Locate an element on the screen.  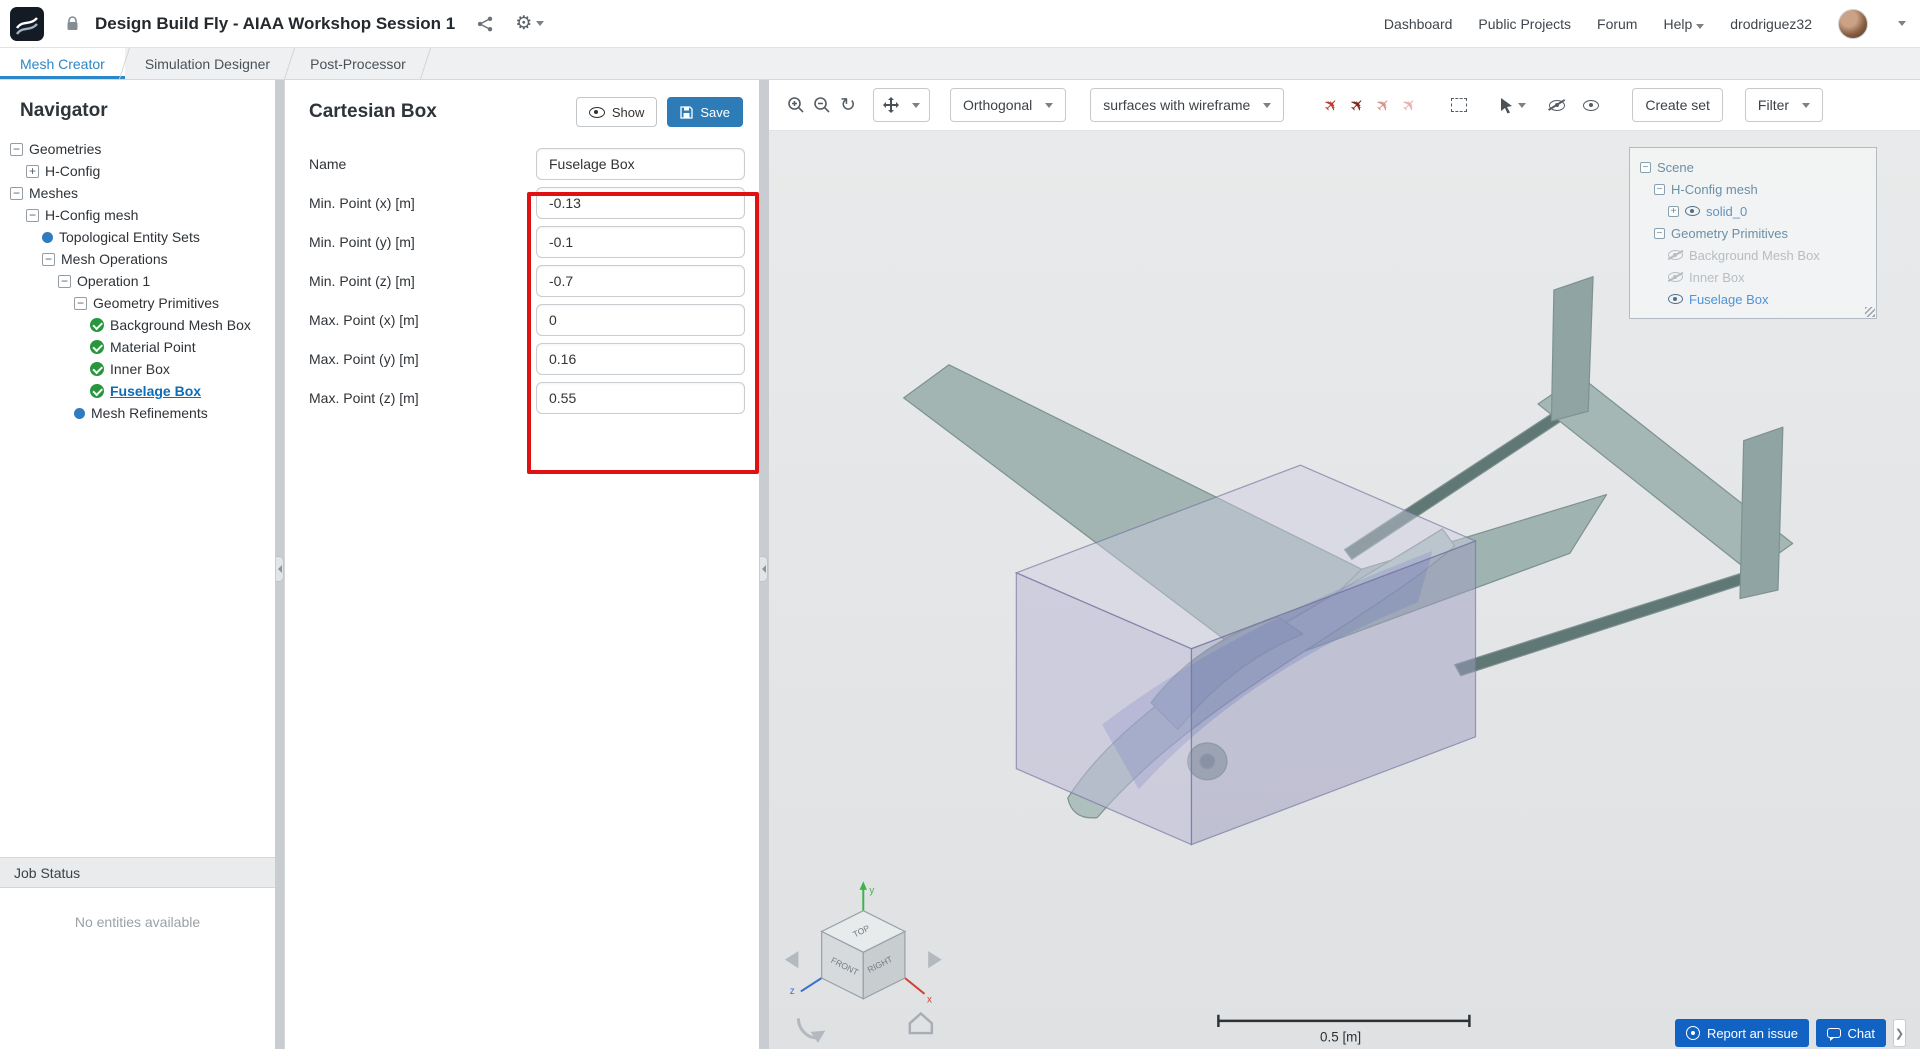
tree-item-geometries: Geometries is located at coordinates (137, 149).